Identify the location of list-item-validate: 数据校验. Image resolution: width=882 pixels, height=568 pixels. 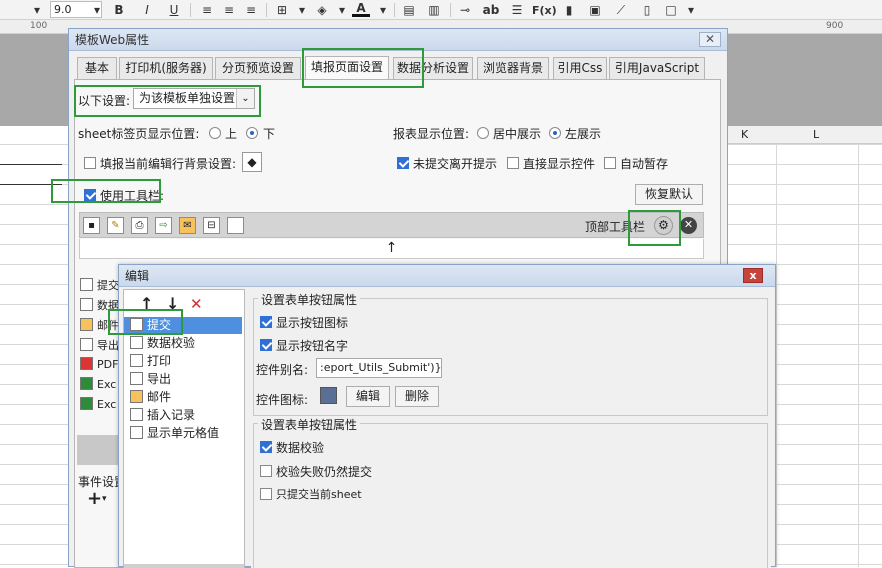
(185, 343).